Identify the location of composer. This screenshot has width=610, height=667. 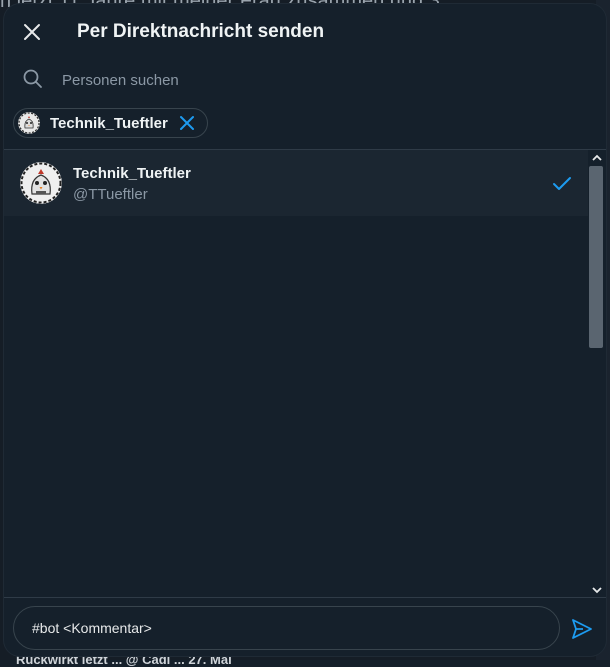
(305, 626).